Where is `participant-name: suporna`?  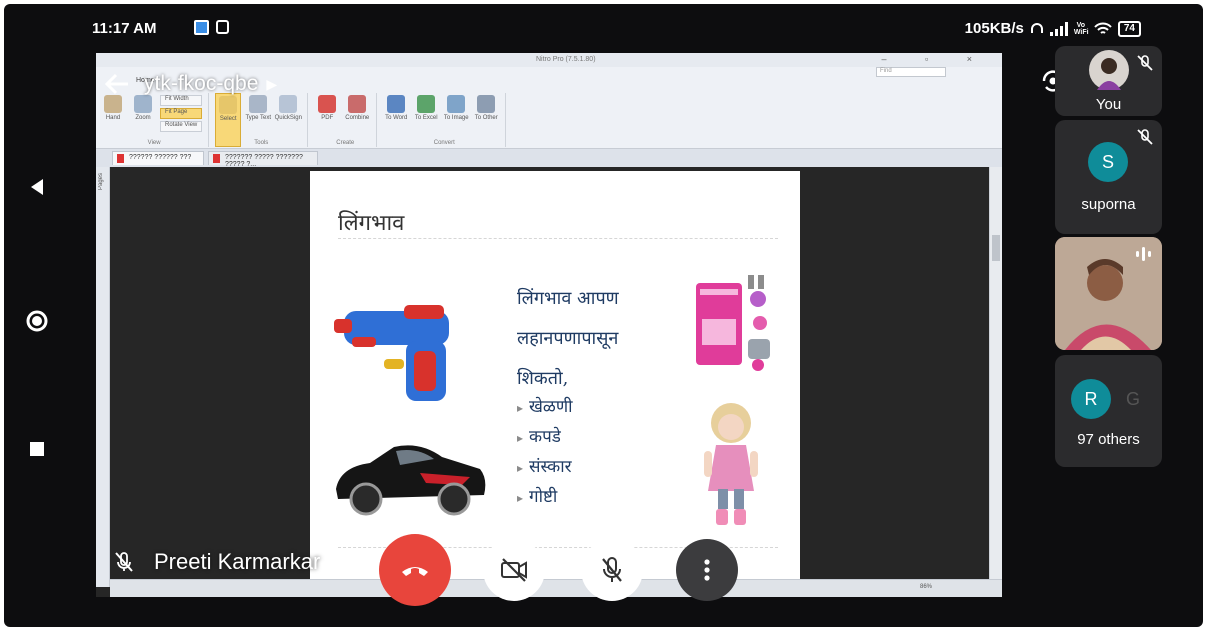 participant-name: suporna is located at coordinates (1108, 204).